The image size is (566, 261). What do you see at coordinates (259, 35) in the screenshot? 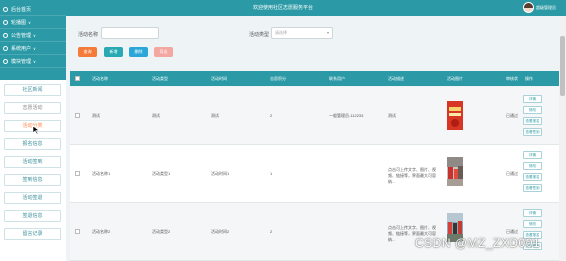
I see `activity-type-label: 活动类型` at bounding box center [259, 35].